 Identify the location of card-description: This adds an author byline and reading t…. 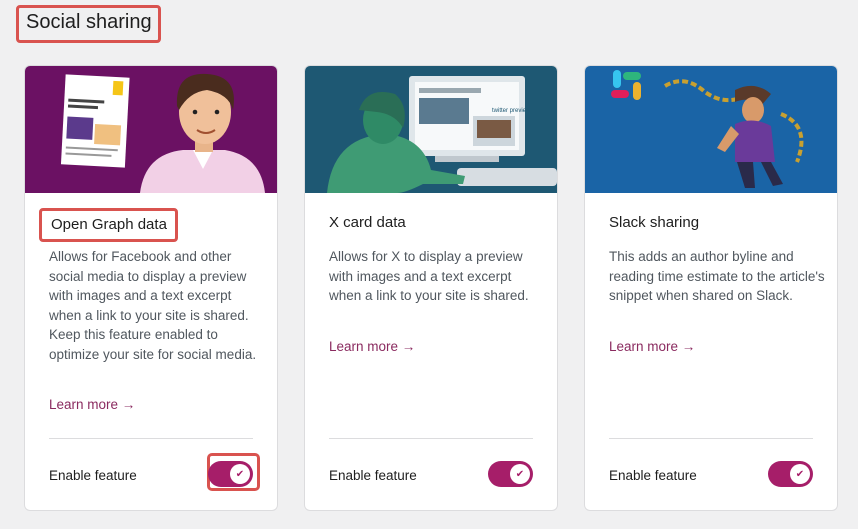
(717, 276).